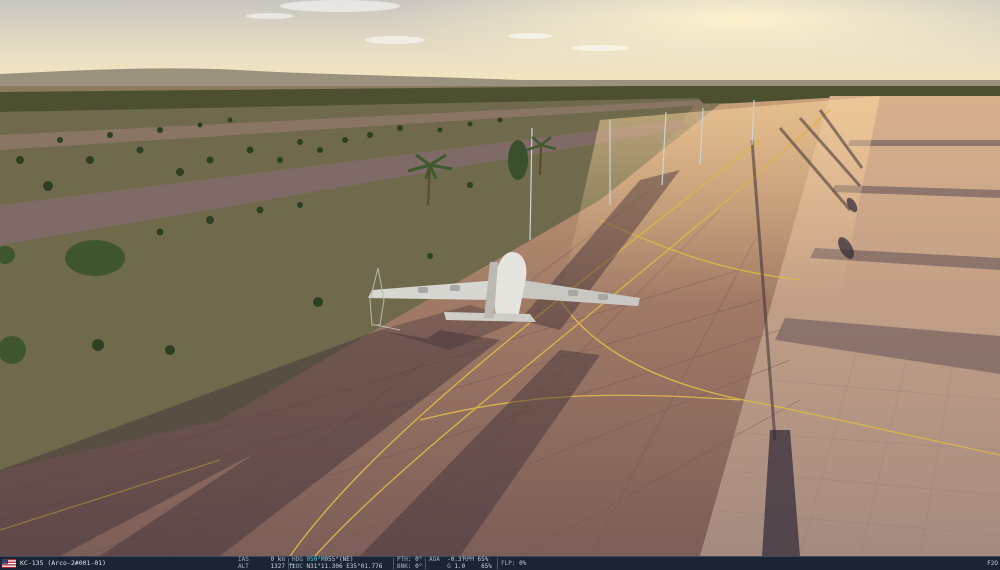  What do you see at coordinates (434, 559) in the screenshot?
I see `aoa-label: AOA` at bounding box center [434, 559].